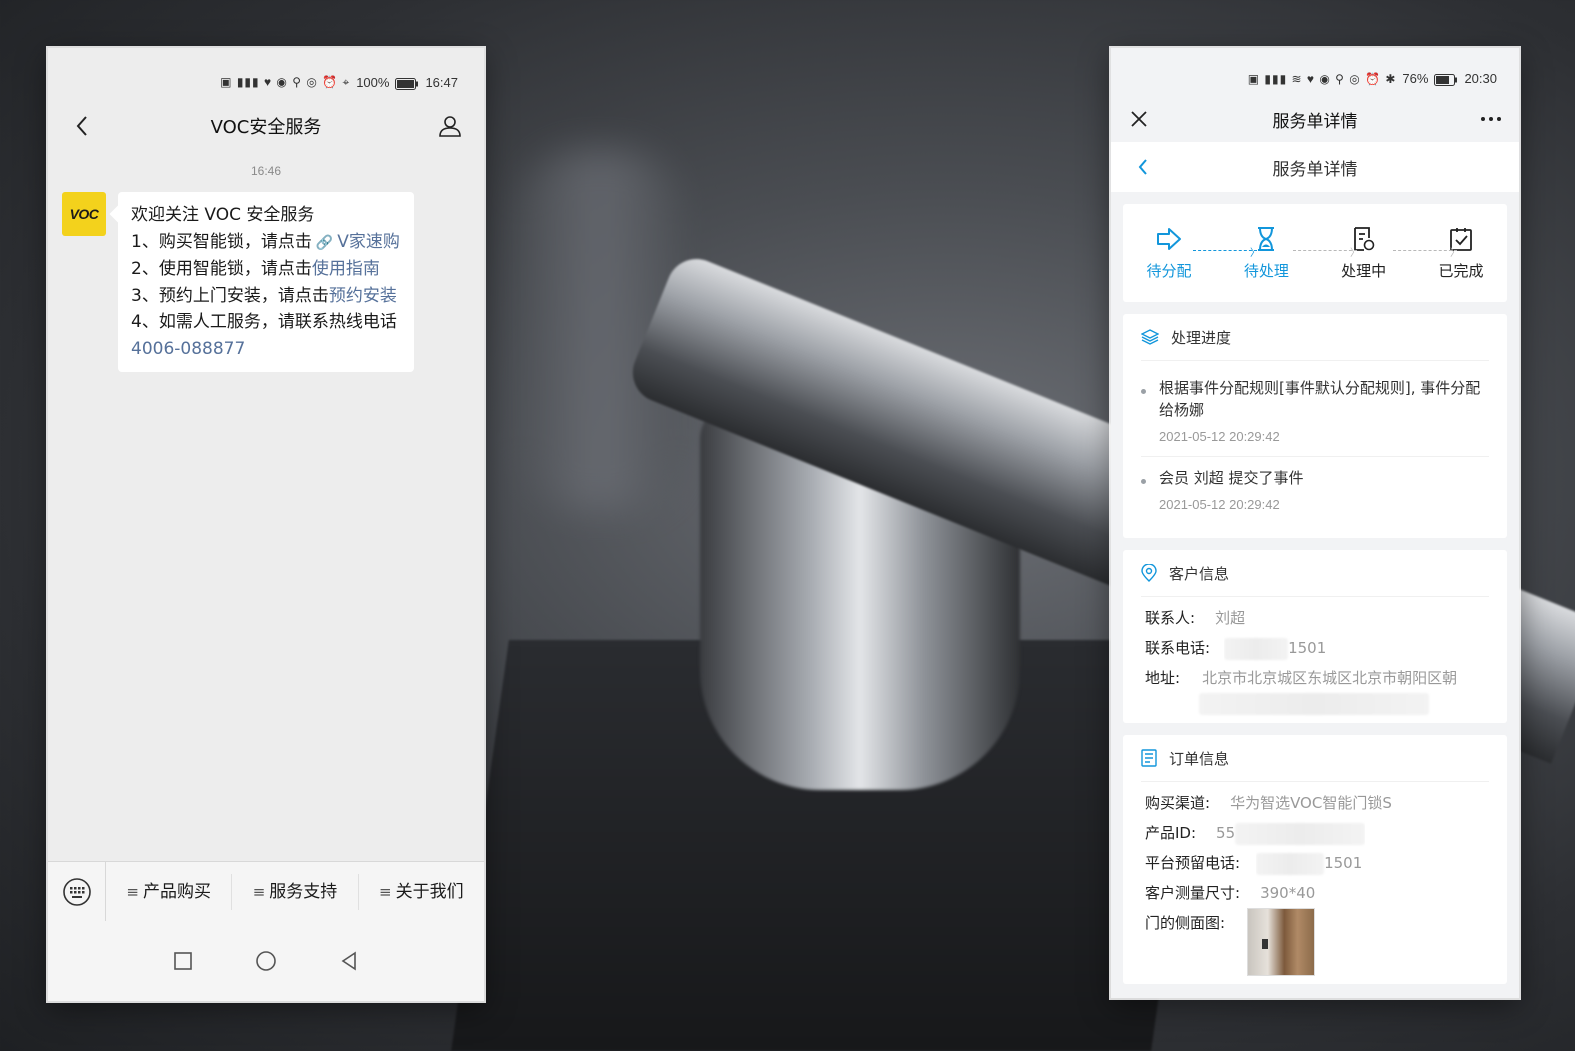 Image resolution: width=1575 pixels, height=1051 pixels. I want to click on layers-icon, so click(1150, 337).